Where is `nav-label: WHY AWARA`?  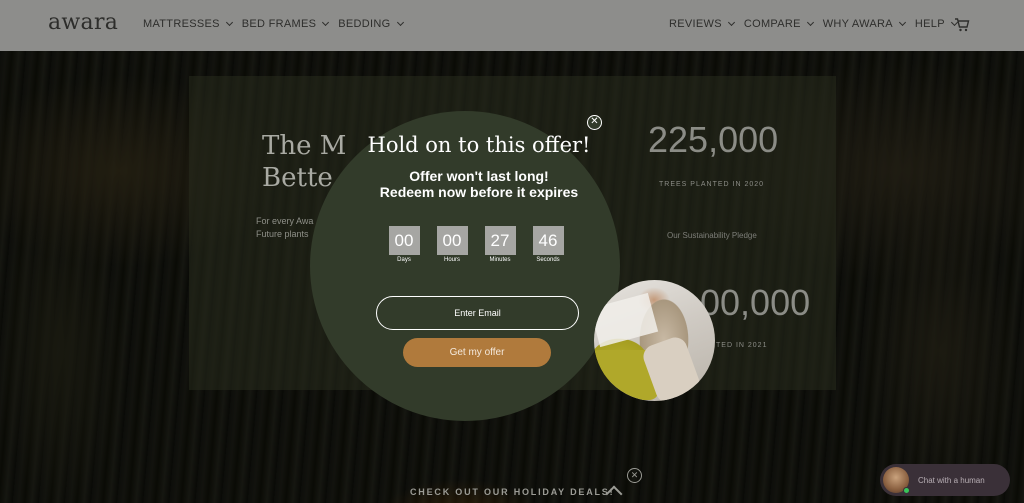
nav-label: WHY AWARA is located at coordinates (857, 24).